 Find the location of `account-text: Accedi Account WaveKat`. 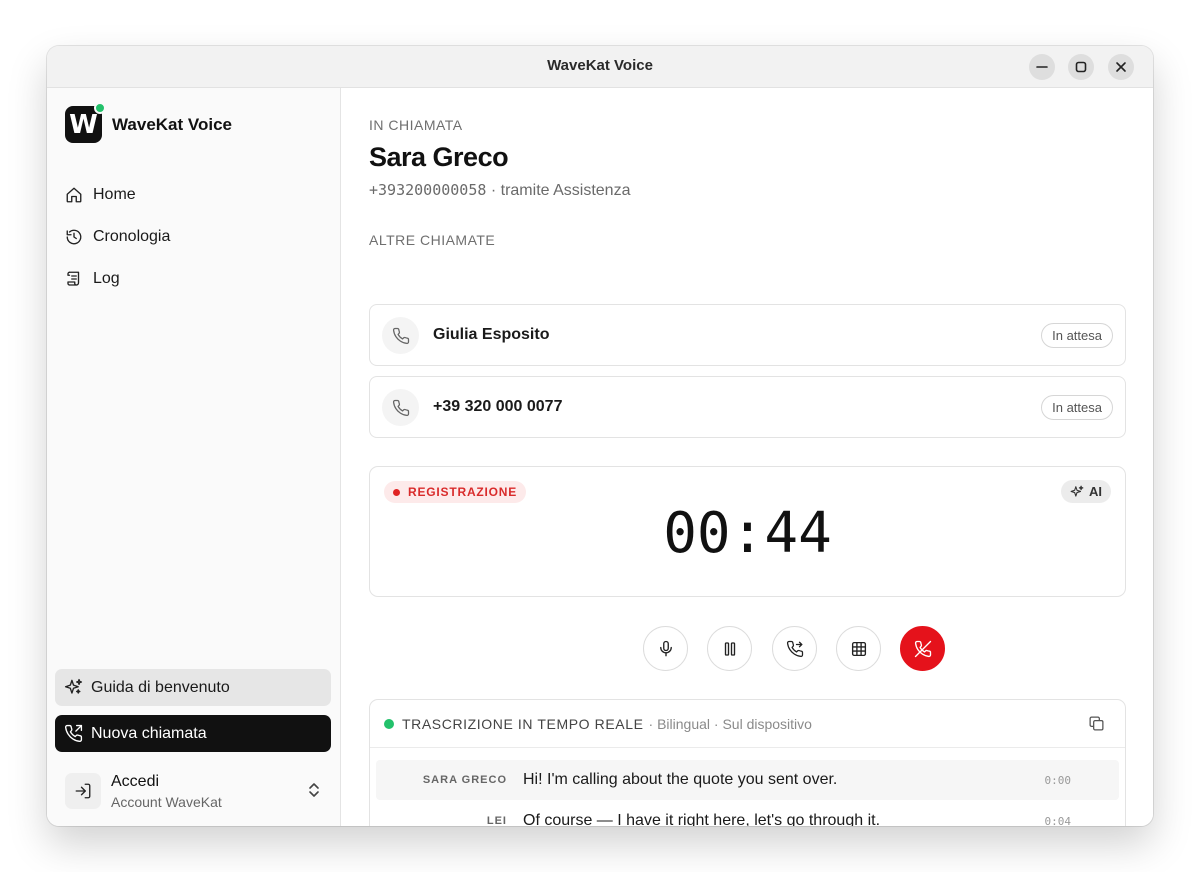

account-text: Accedi Account WaveKat is located at coordinates (166, 791).